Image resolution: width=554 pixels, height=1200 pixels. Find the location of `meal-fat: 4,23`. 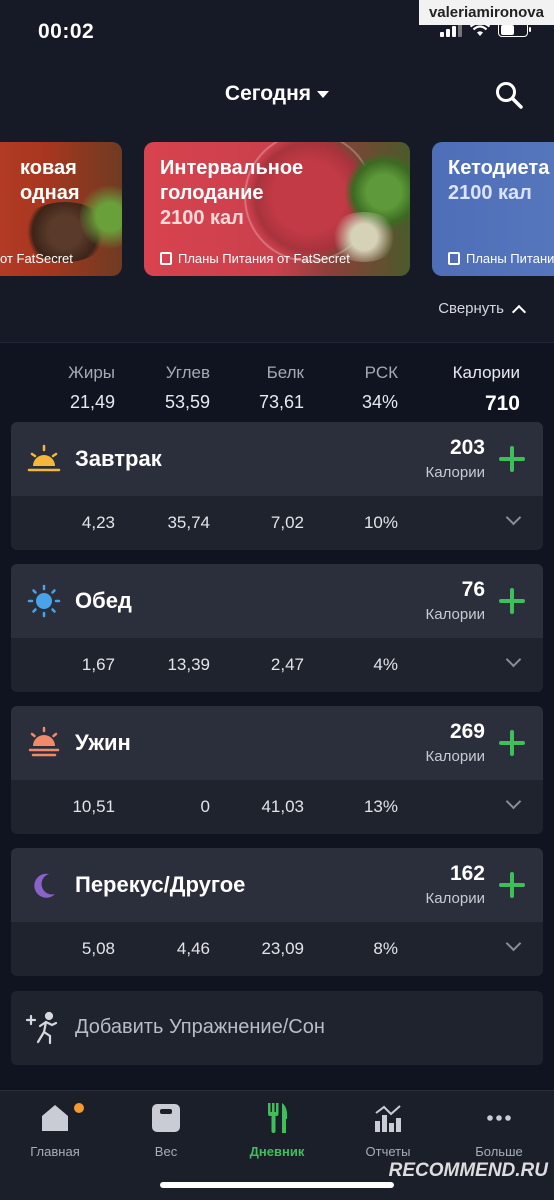

meal-fat: 4,23 is located at coordinates (98, 522).